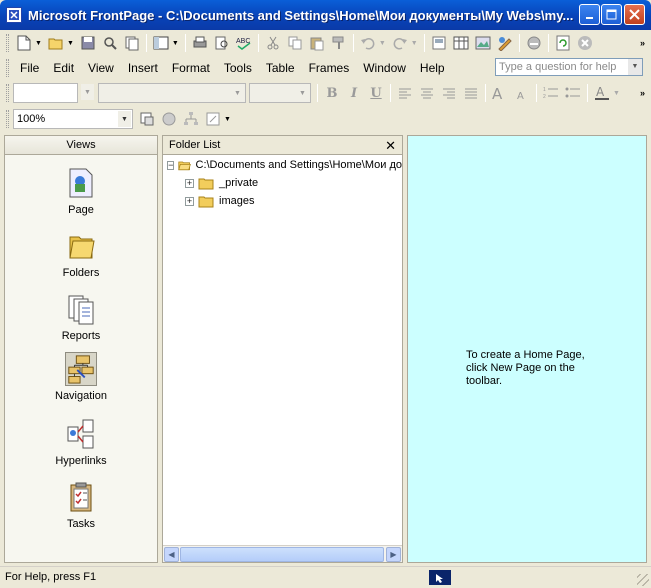 The height and width of the screenshot is (588, 651). I want to click on hyperlink-icon, so click(534, 43).